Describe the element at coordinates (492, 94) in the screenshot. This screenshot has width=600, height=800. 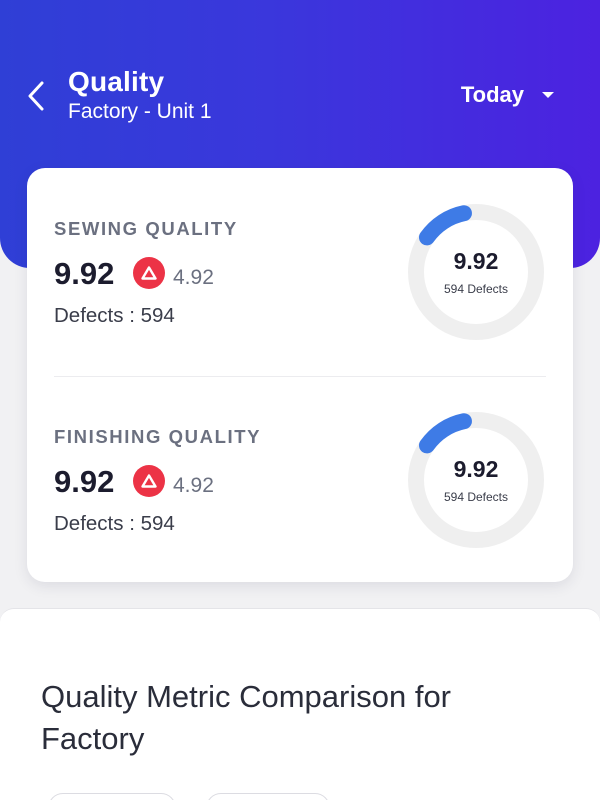
I see `period-label: Today` at that location.